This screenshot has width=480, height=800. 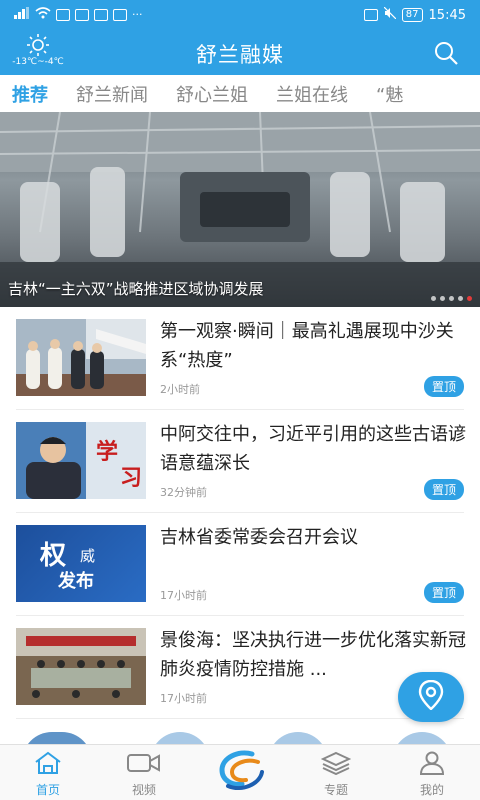 I want to click on news-time: 2小时前, so click(x=180, y=389).